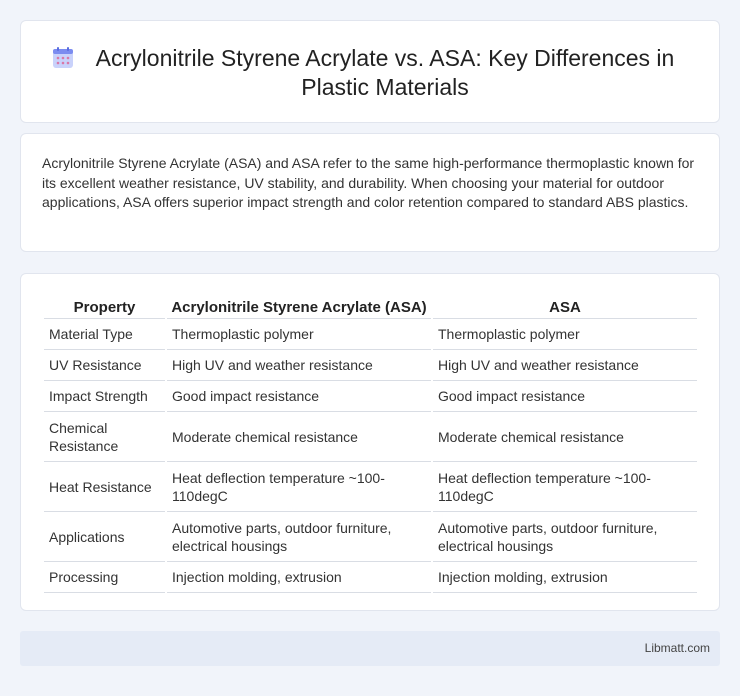 This screenshot has height=696, width=740. I want to click on property-cell: Processing, so click(104, 577).